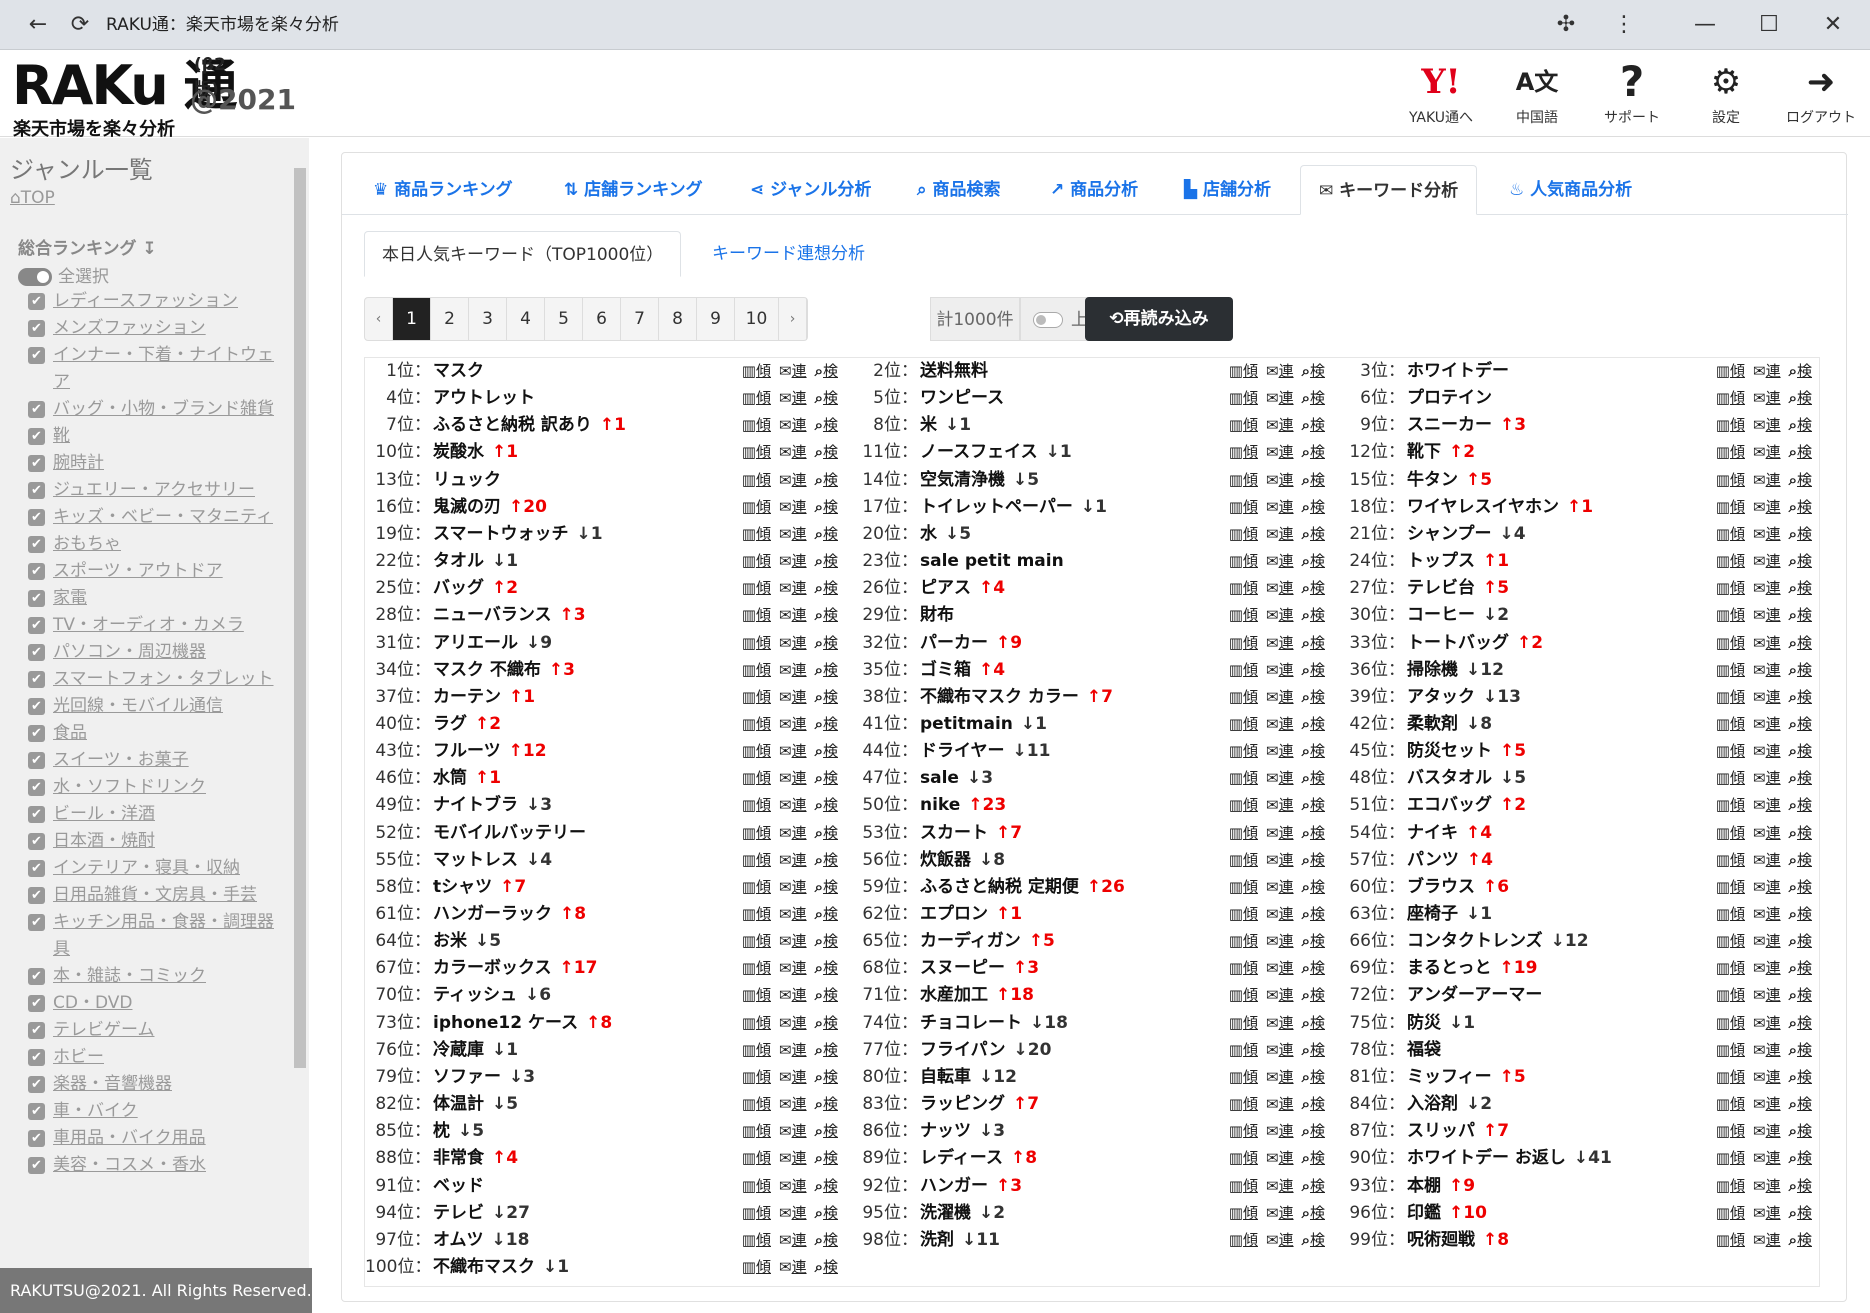  Describe the element at coordinates (1159, 319) in the screenshot. I see `reload-button: ⟲再読み込み` at that location.